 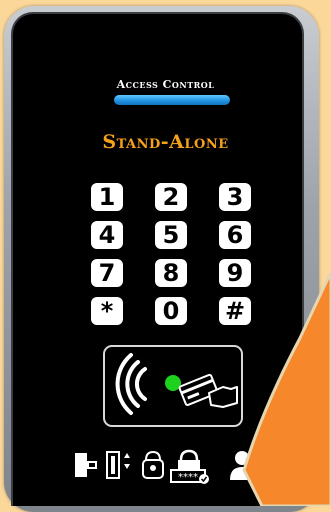 I want to click on elevator-icon, so click(x=118, y=465).